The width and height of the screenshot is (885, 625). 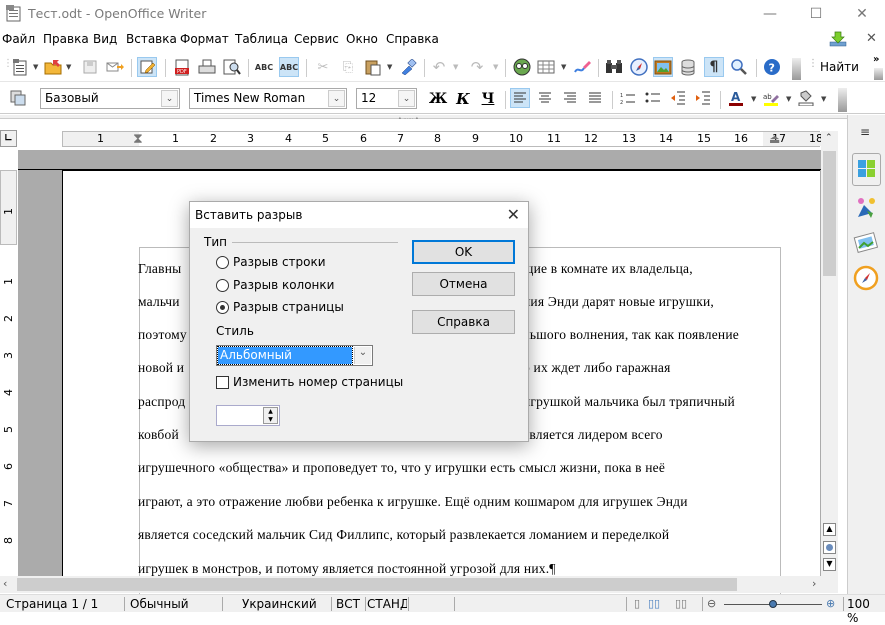 What do you see at coordinates (318, 382) in the screenshot?
I see `change-page-number-label: Изменить номер страницы` at bounding box center [318, 382].